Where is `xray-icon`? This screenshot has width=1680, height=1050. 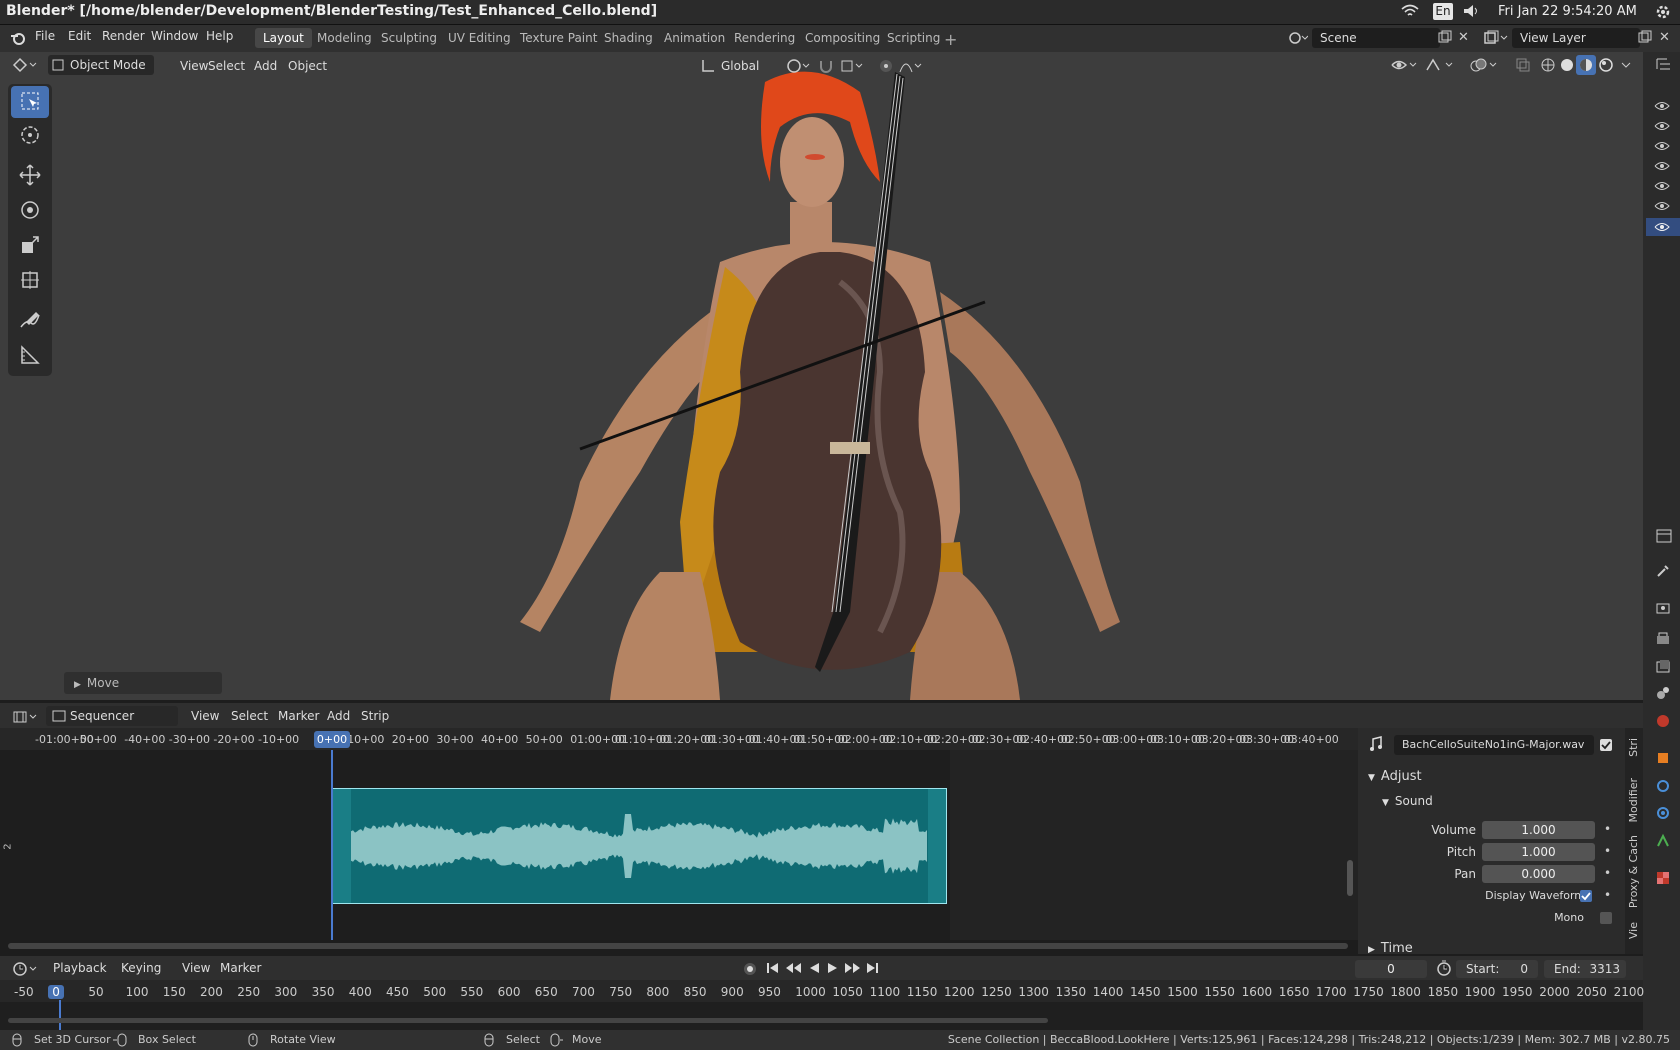 xray-icon is located at coordinates (1523, 66).